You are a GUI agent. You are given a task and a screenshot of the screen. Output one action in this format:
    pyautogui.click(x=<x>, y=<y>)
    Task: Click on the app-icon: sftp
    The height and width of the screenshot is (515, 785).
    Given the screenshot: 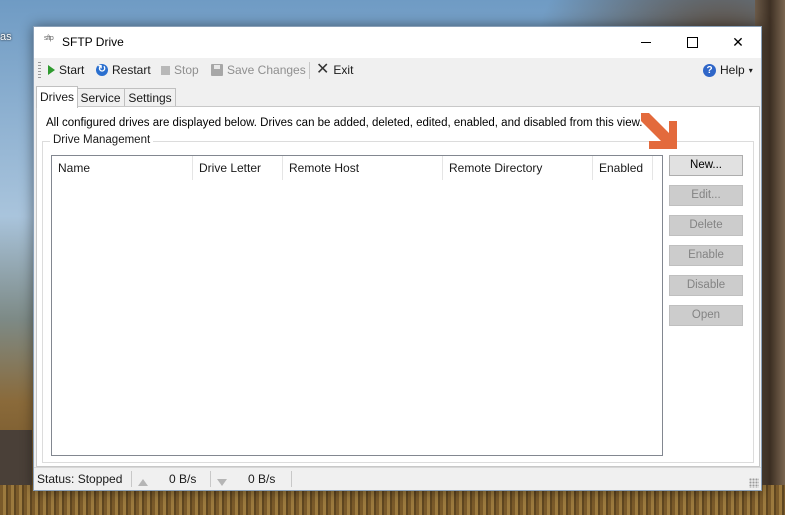 What is the action you would take?
    pyautogui.click(x=49, y=38)
    